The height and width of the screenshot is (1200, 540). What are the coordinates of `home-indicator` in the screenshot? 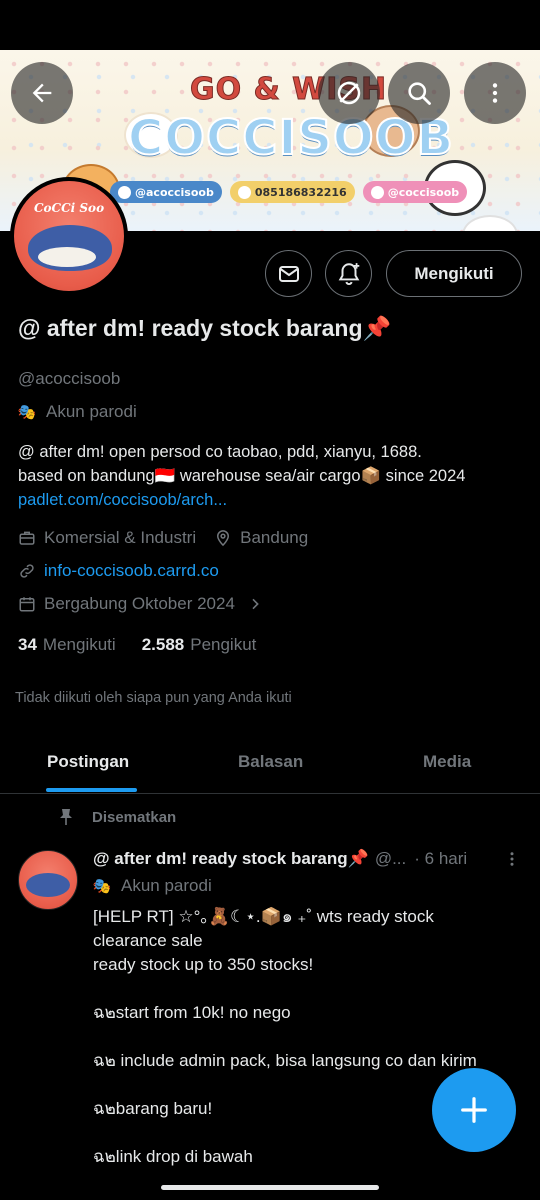 It's located at (270, 1187).